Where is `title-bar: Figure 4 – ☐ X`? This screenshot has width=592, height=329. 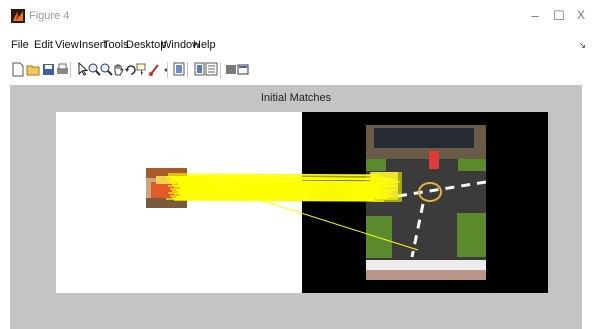
title-bar: Figure 4 – ☐ X is located at coordinates (296, 17).